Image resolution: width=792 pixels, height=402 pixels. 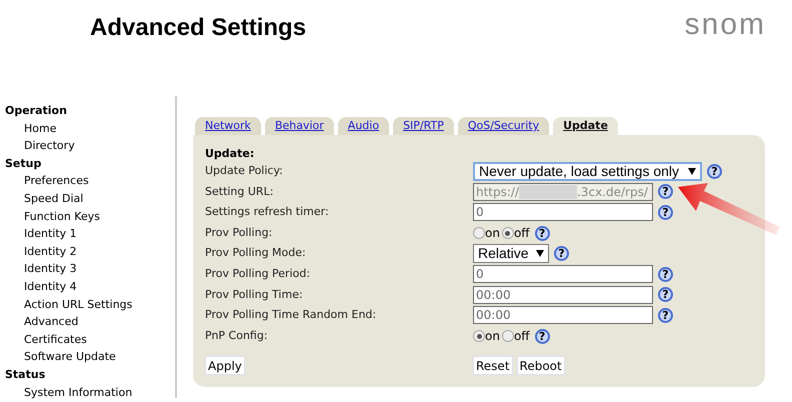 What do you see at coordinates (36, 111) in the screenshot?
I see `sidebar-heading: Operation` at bounding box center [36, 111].